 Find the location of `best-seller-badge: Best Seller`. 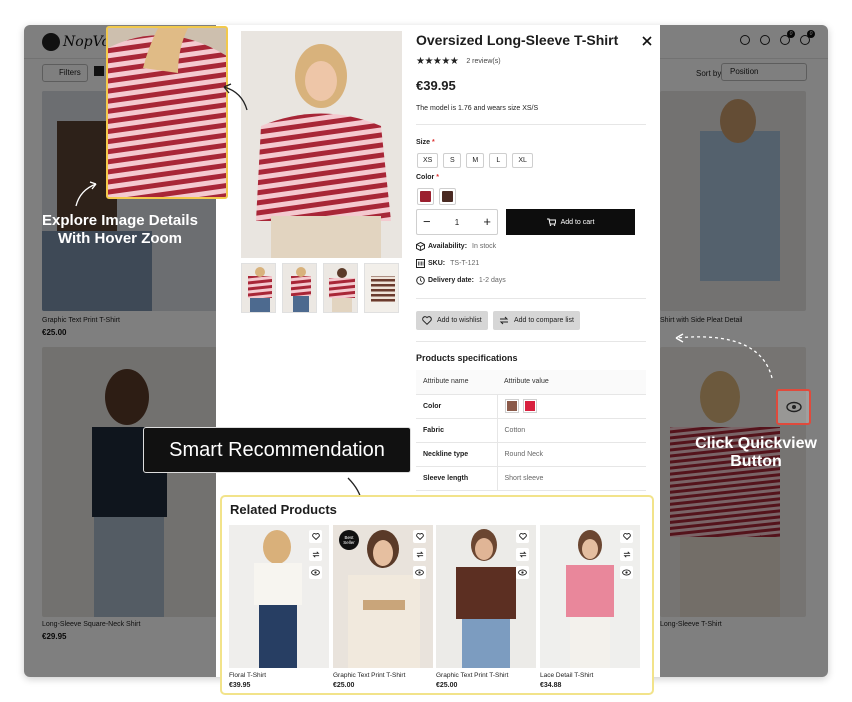

best-seller-badge: Best Seller is located at coordinates (349, 540).